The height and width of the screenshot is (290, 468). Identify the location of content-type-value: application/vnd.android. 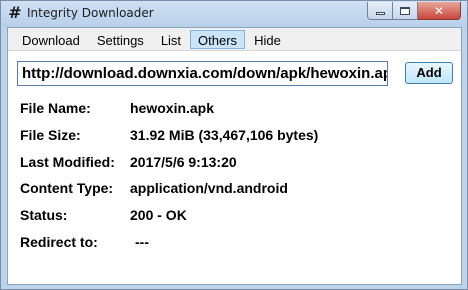
(209, 188).